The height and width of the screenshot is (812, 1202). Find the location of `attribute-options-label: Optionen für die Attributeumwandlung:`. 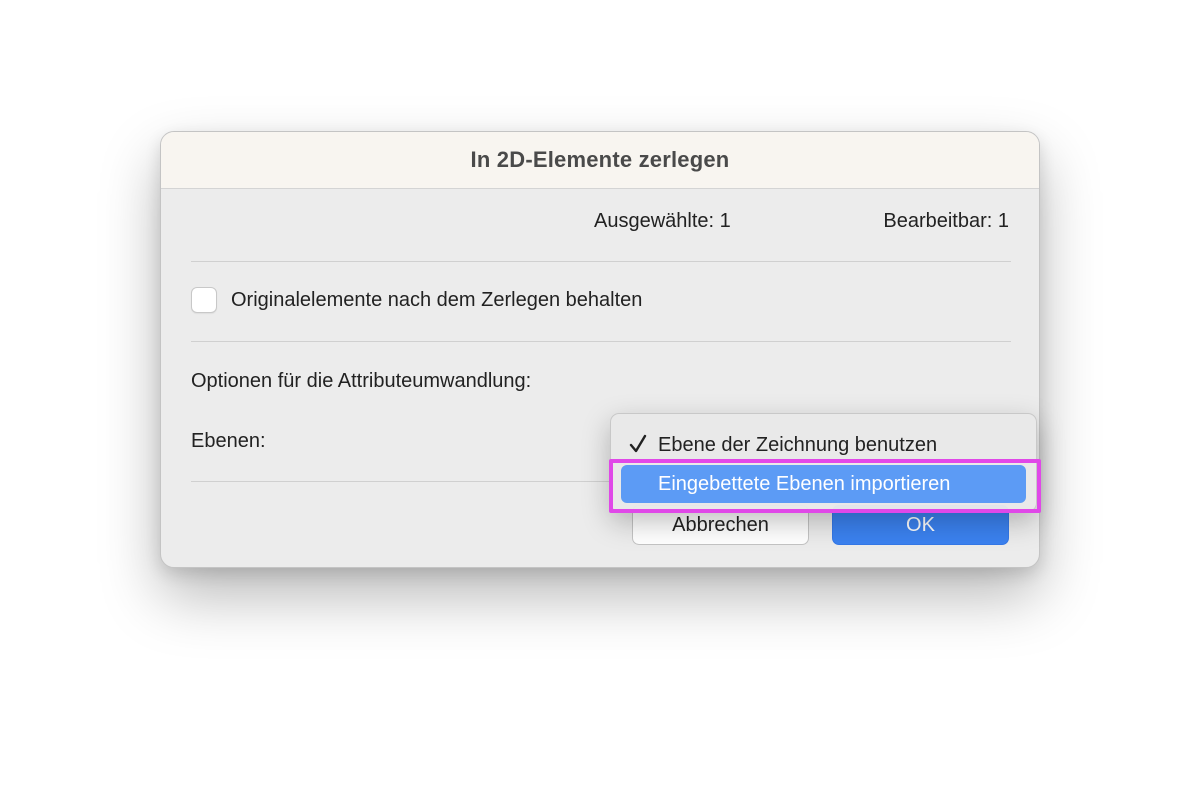

attribute-options-label: Optionen für die Attributeumwandlung: is located at coordinates (361, 381).